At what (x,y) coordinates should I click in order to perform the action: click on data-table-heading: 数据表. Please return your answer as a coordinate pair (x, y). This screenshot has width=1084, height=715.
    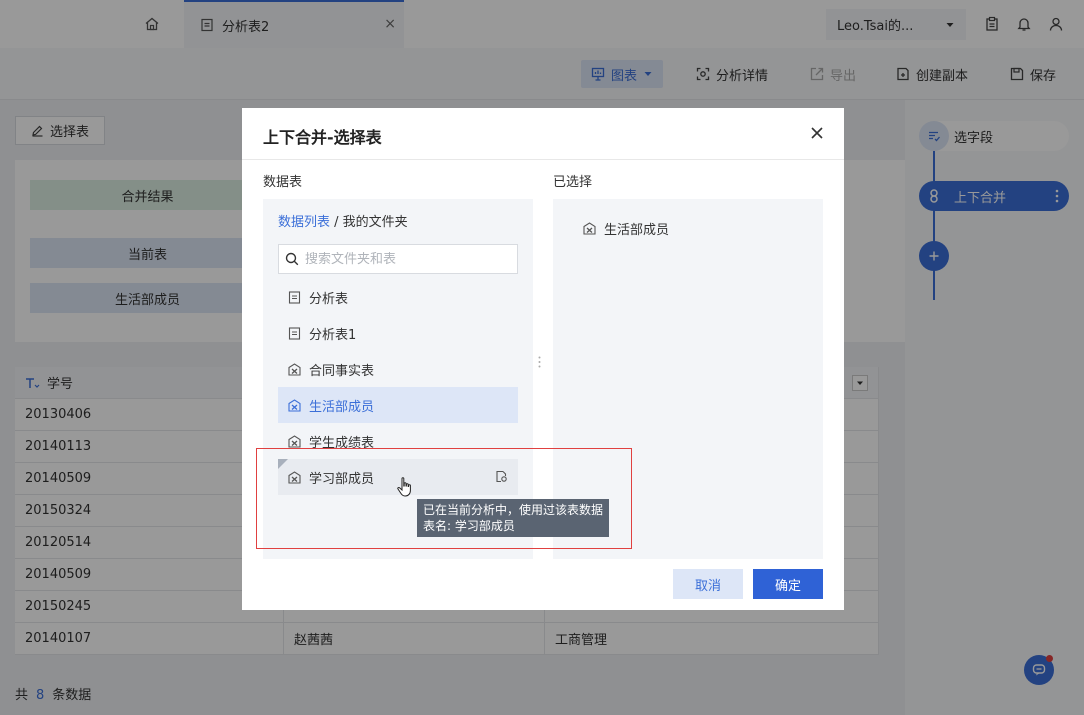
    Looking at the image, I should click on (283, 182).